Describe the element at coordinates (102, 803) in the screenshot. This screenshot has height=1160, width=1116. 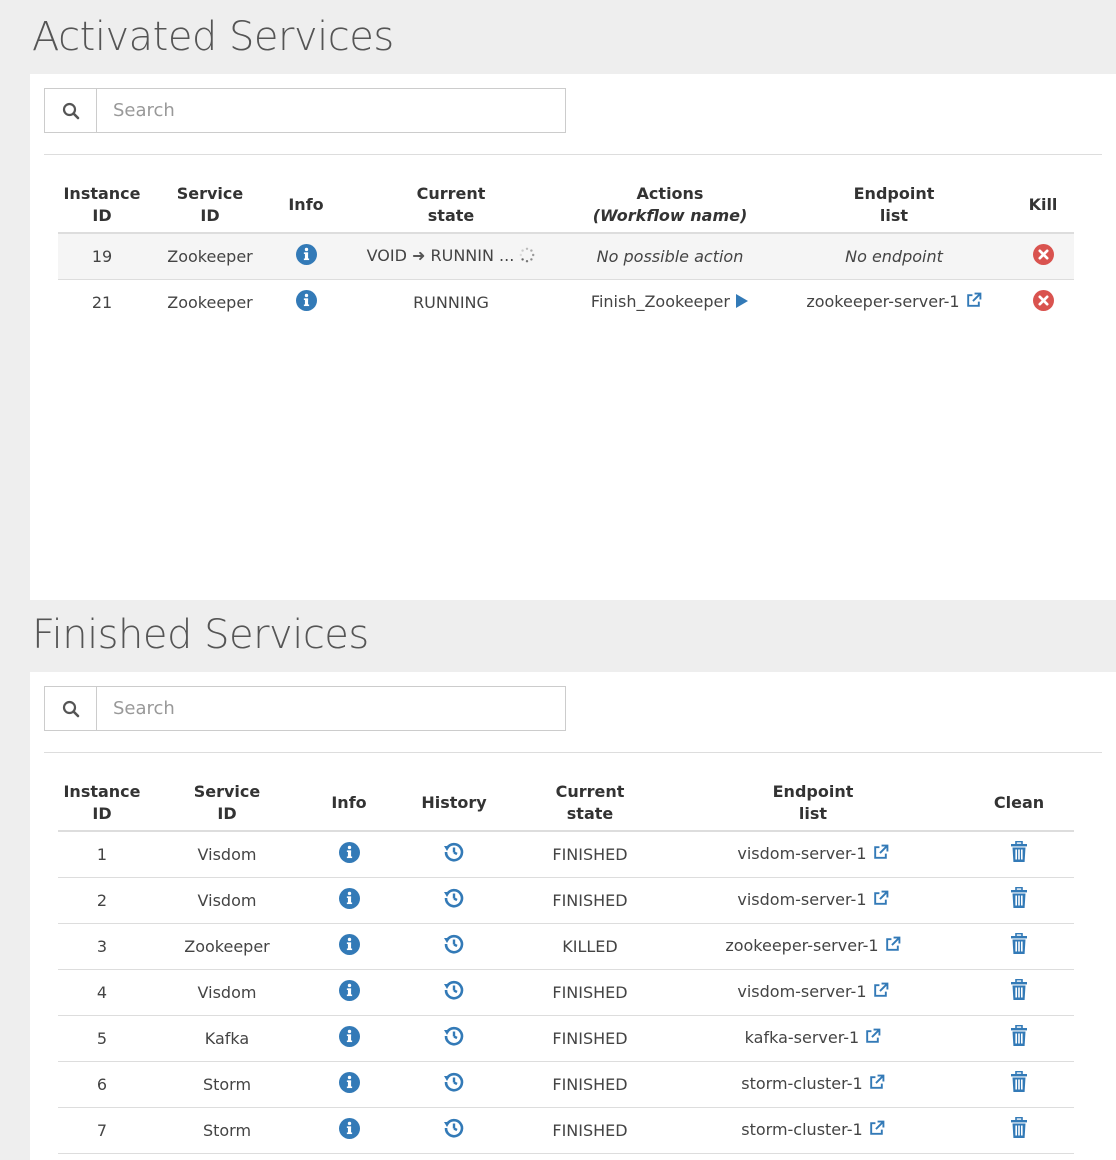
I see `col-instance-id: Instance ID` at that location.